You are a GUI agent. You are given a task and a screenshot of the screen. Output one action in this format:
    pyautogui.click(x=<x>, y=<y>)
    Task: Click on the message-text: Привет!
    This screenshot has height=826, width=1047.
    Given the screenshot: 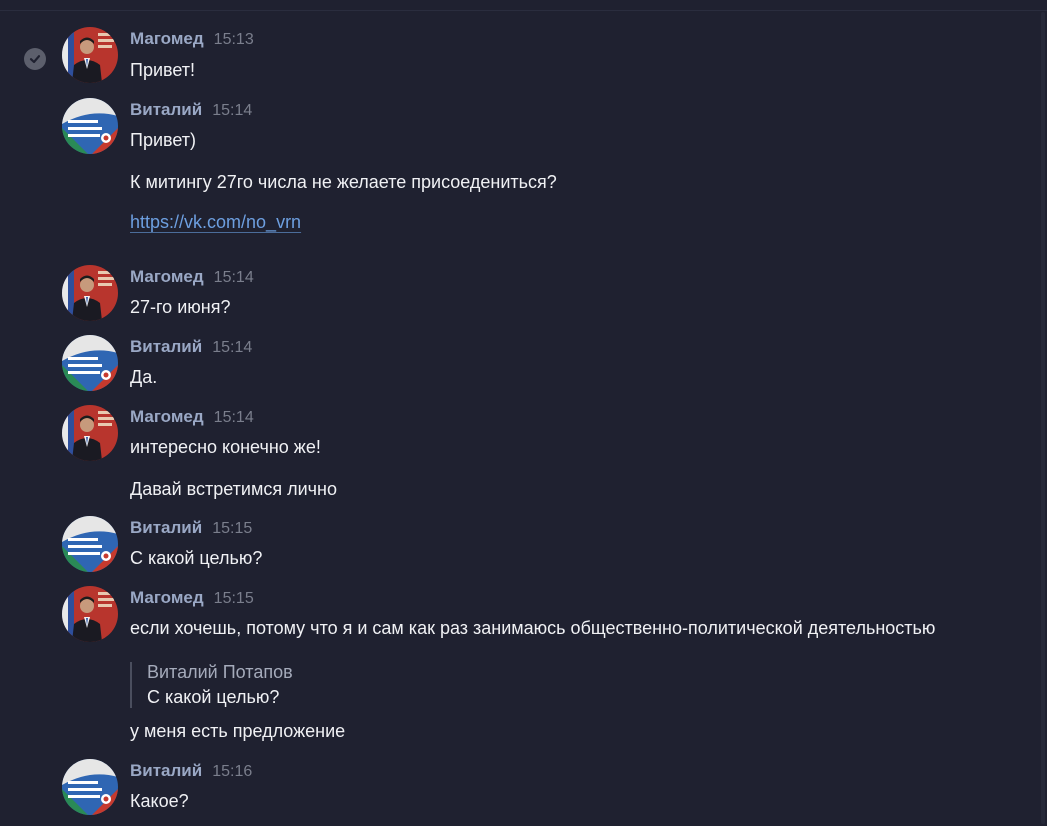 What is the action you would take?
    pyautogui.click(x=163, y=70)
    